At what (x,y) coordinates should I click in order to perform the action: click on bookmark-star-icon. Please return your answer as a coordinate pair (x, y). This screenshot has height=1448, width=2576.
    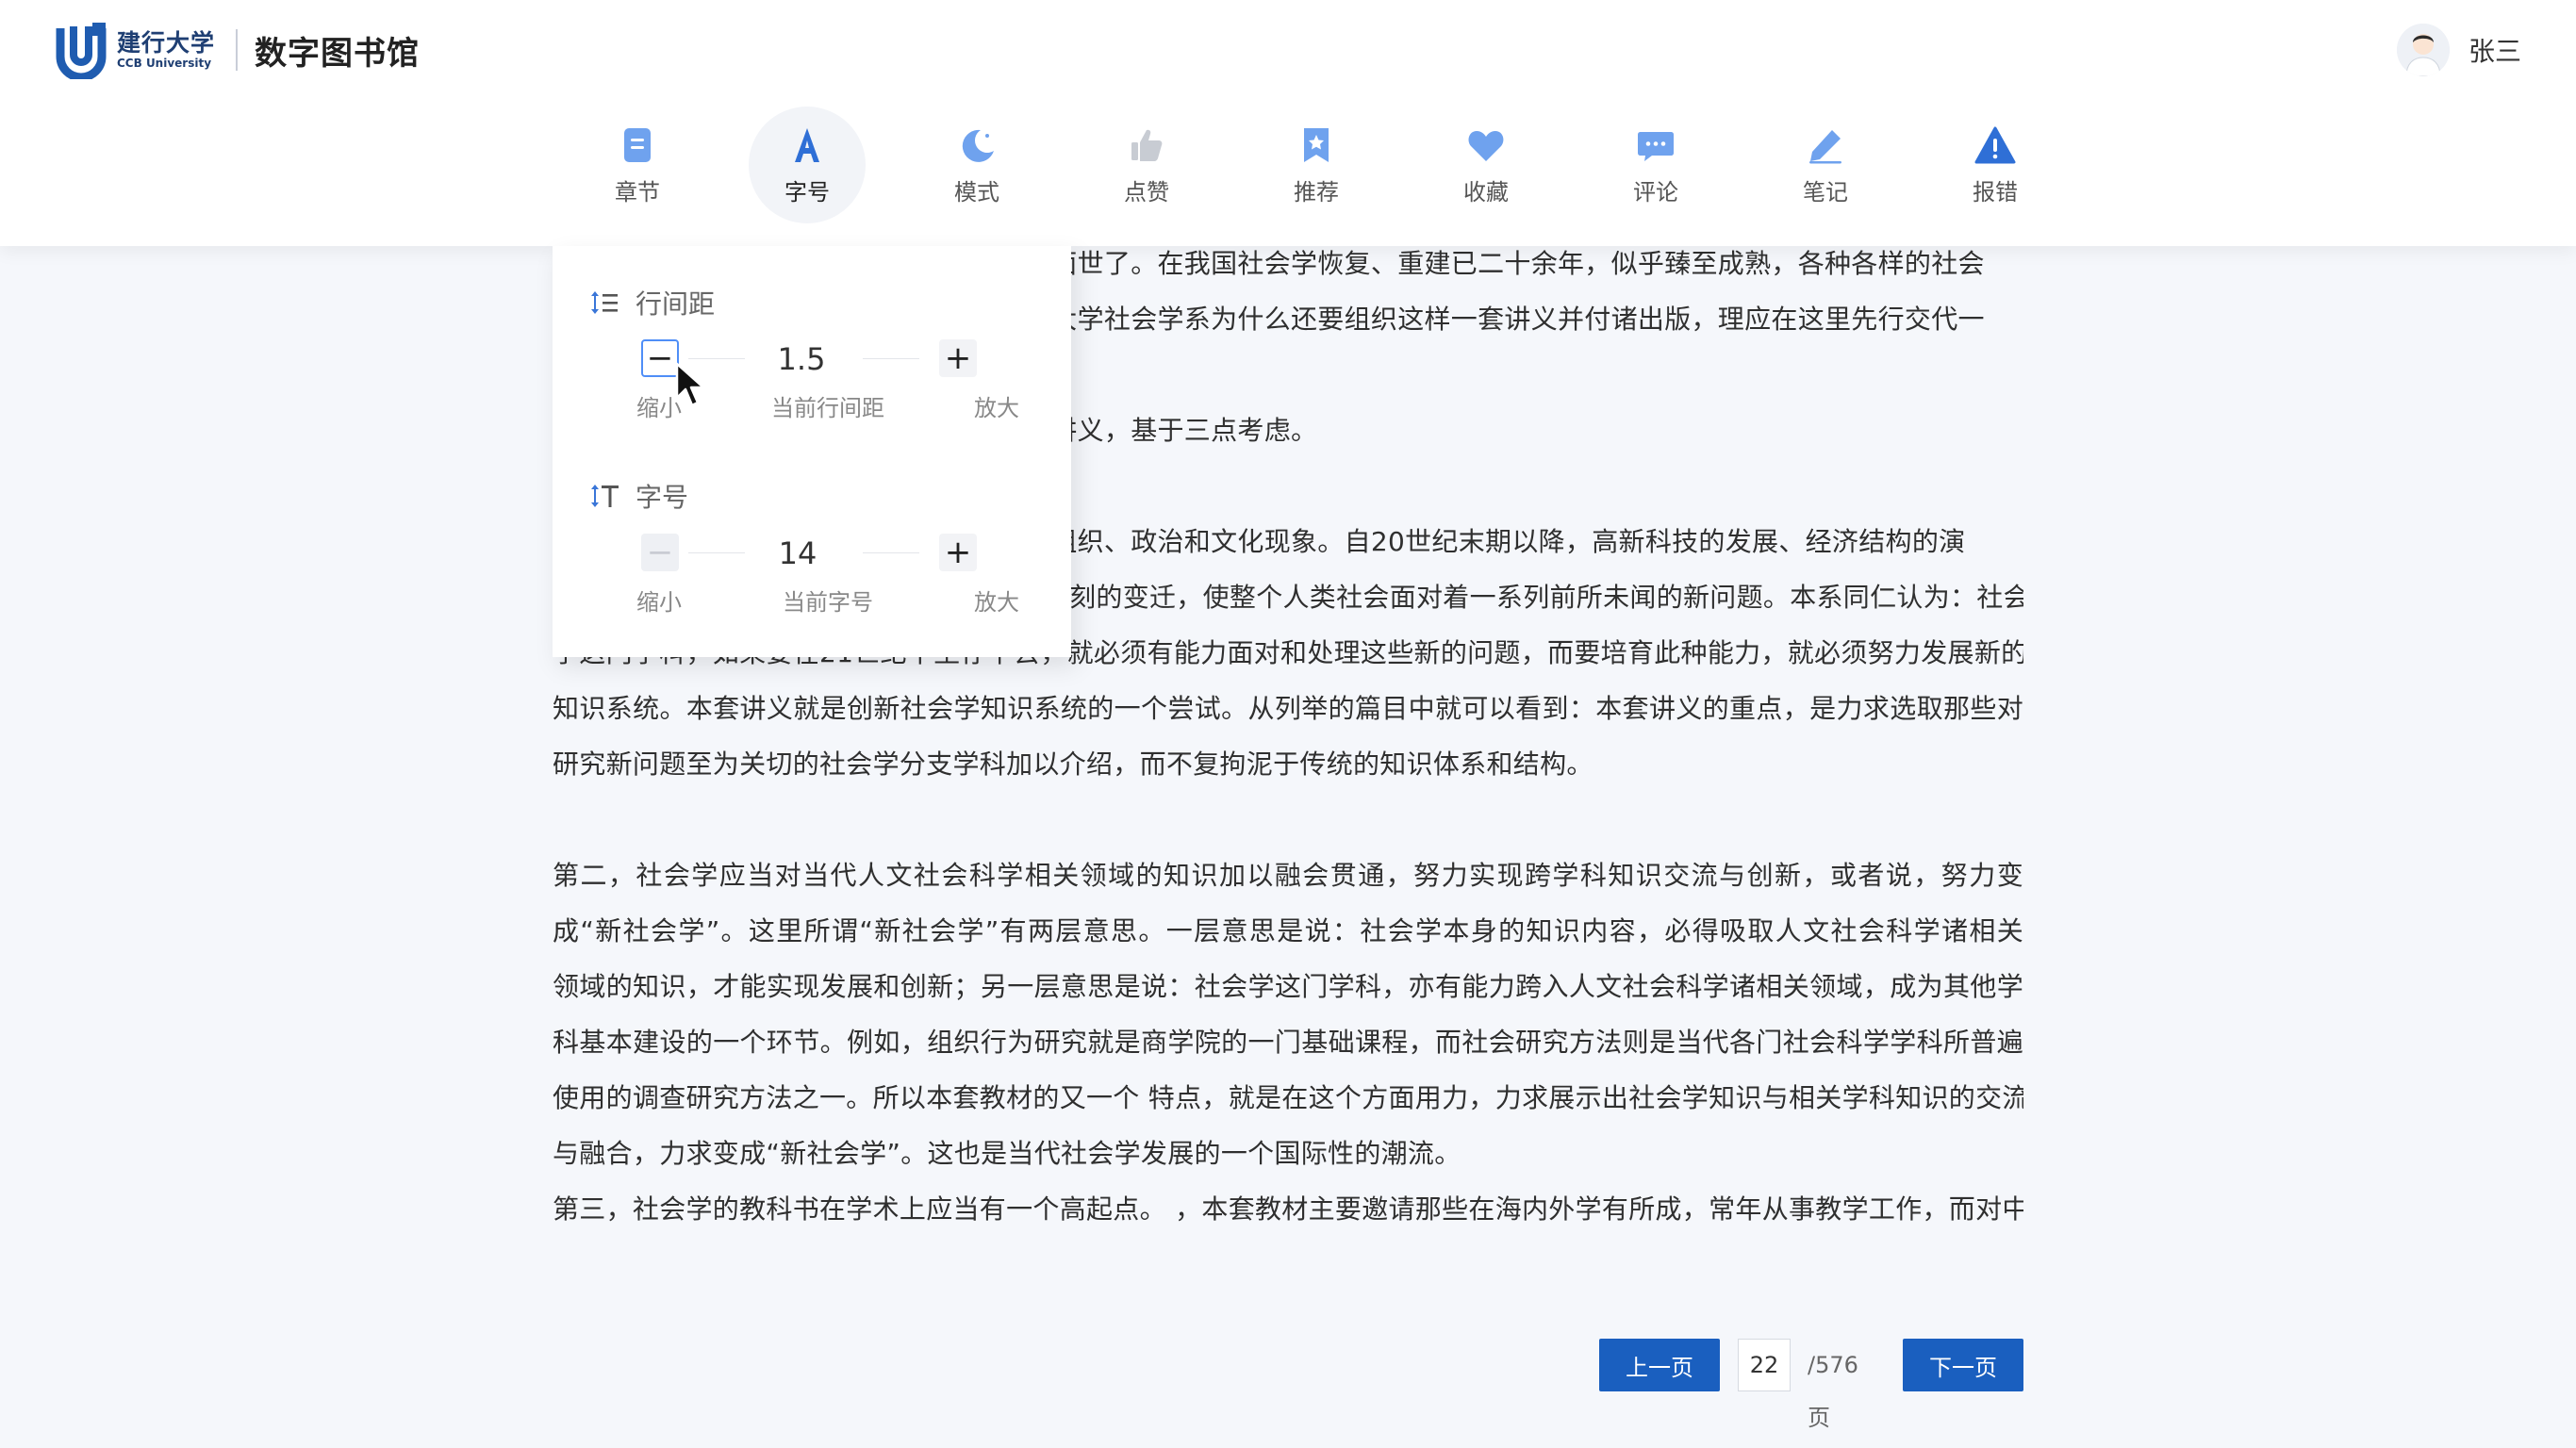
    Looking at the image, I should click on (1316, 144).